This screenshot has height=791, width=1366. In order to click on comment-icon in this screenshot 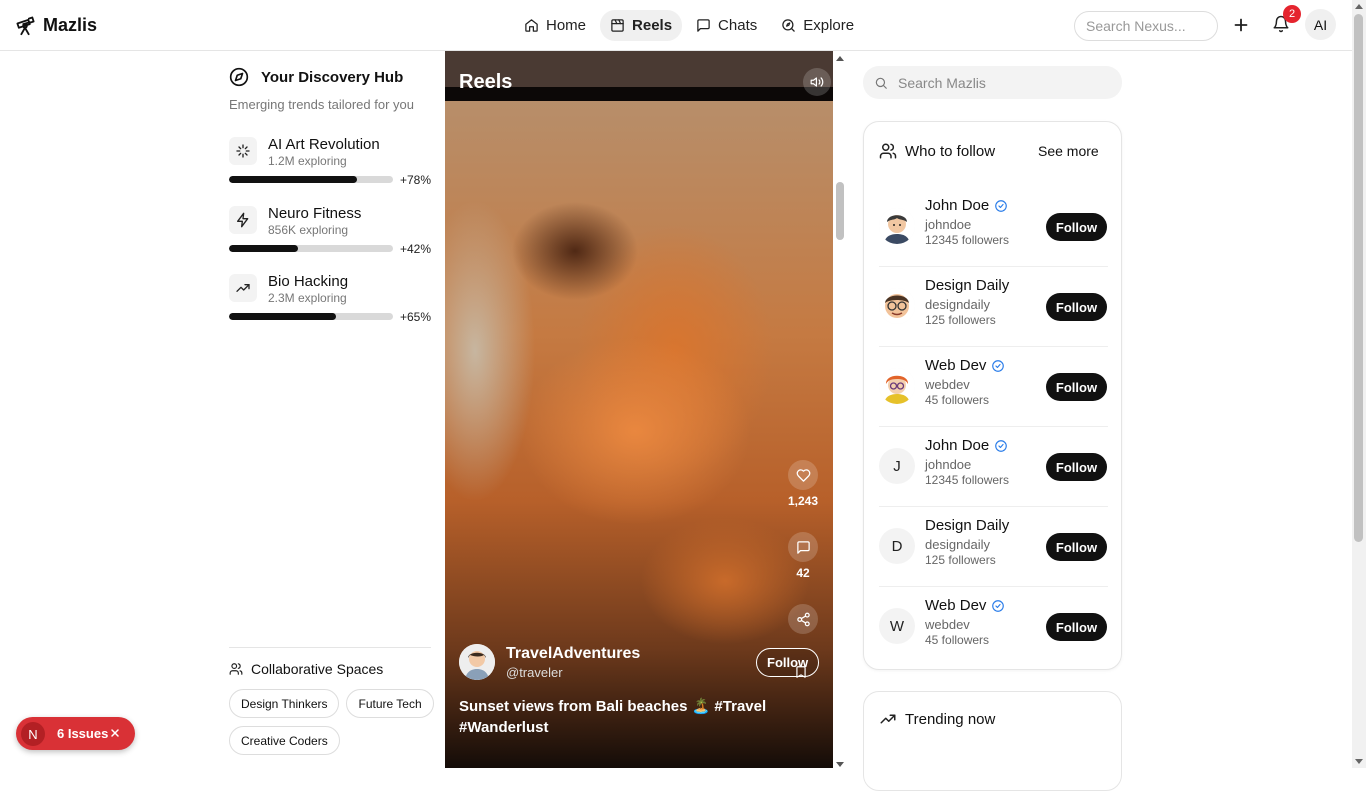, I will do `click(803, 547)`.